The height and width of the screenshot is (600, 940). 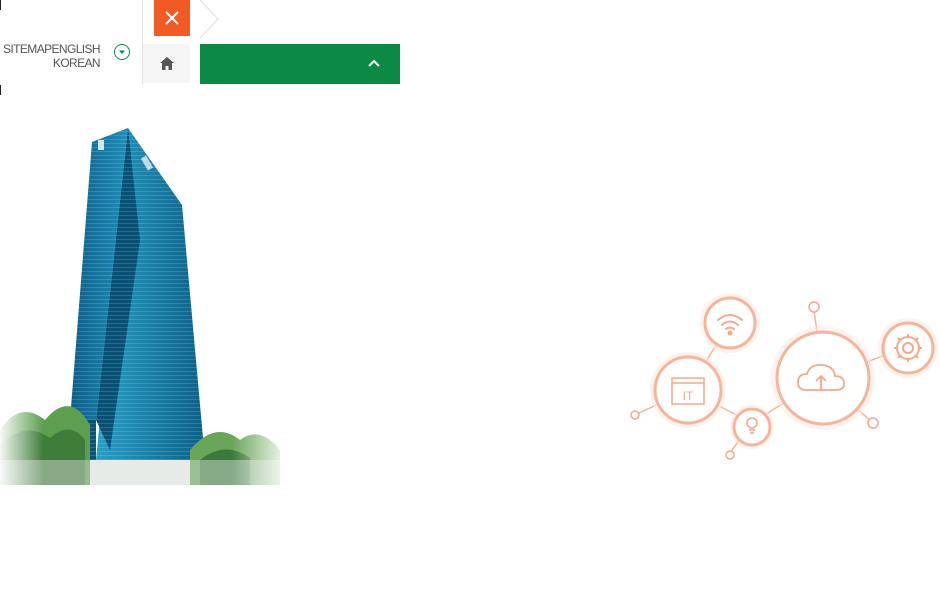 I want to click on utility-links: SITEMAPENGLISH KOREAN, so click(x=50, y=56).